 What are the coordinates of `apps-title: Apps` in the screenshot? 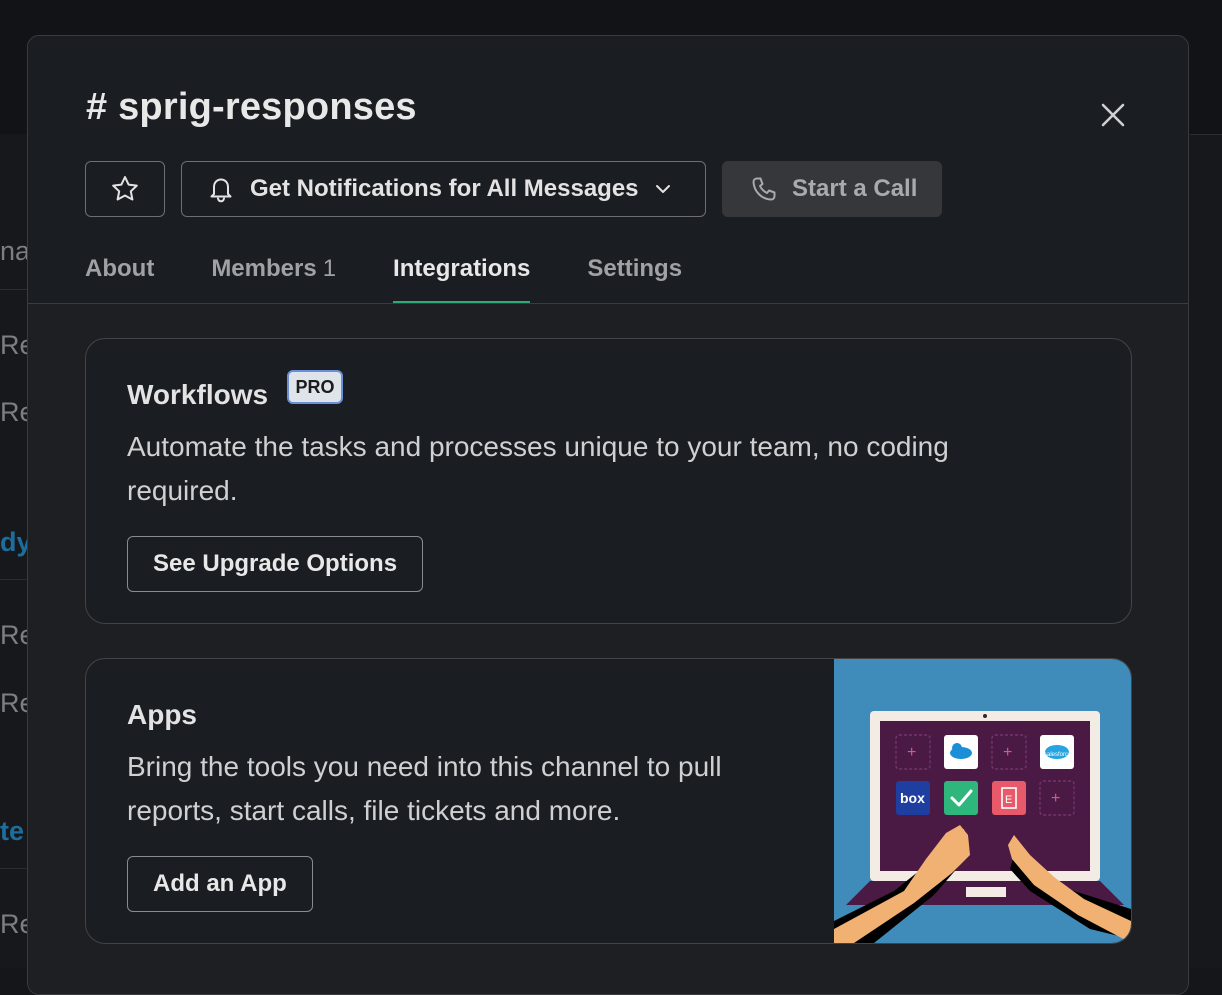 It's located at (162, 714).